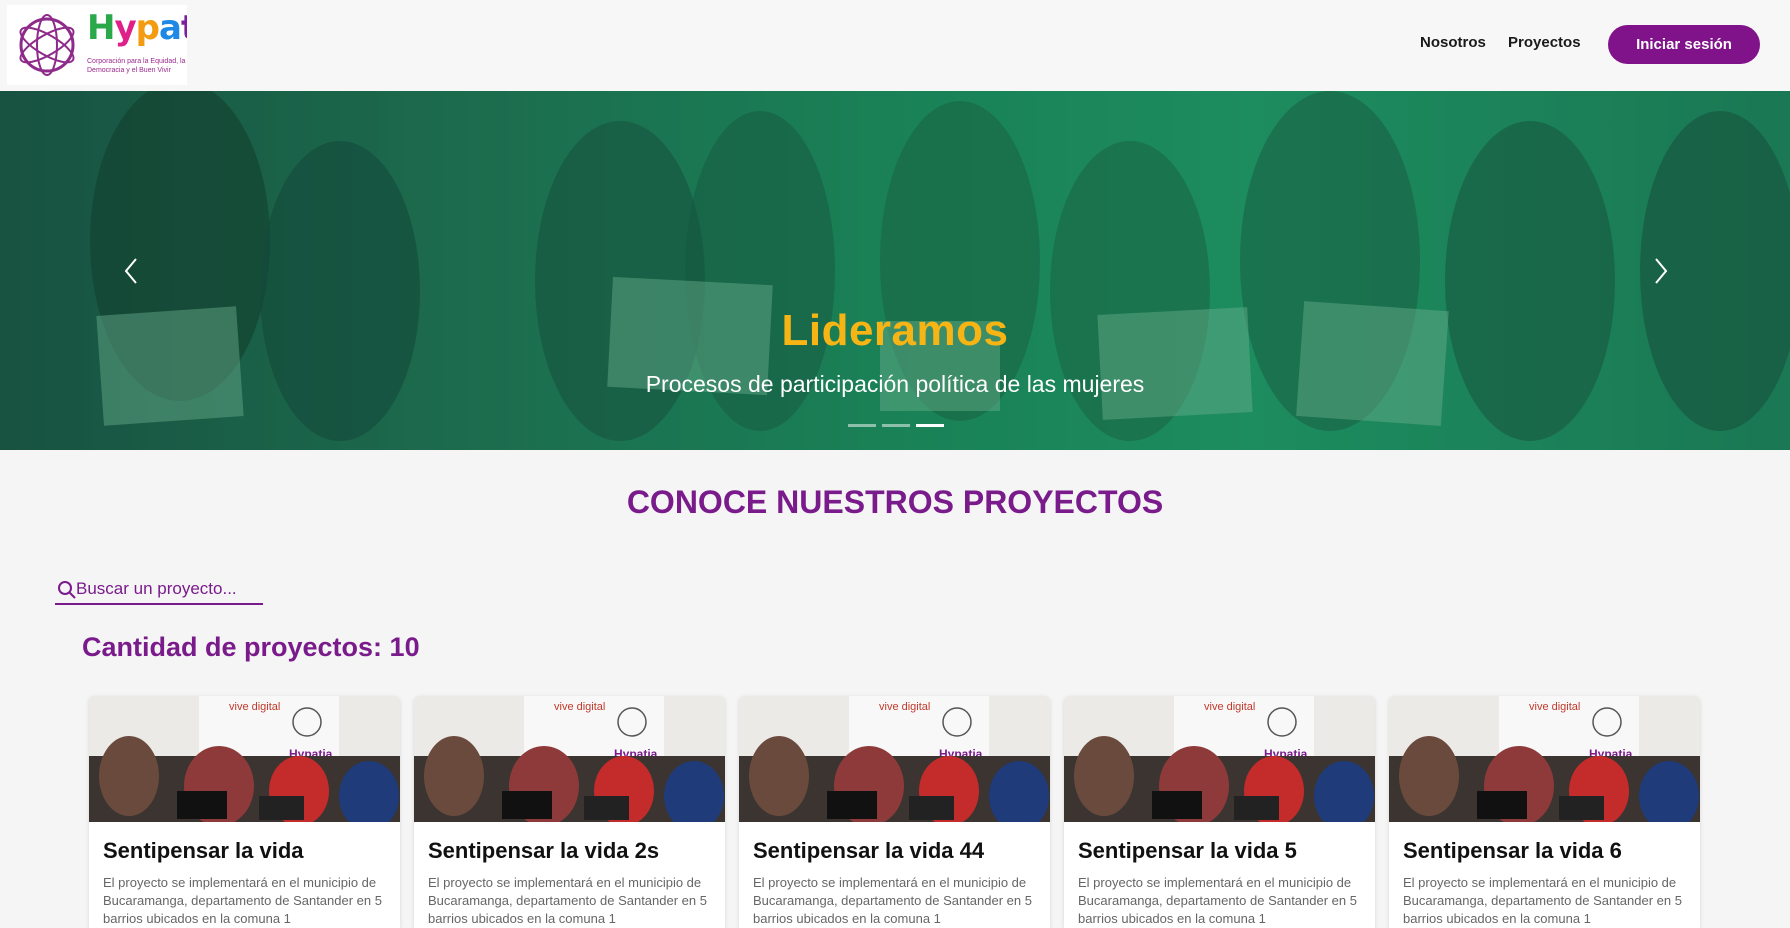 The image size is (1790, 928). What do you see at coordinates (895, 330) in the screenshot?
I see `hero-title: Lideramos` at bounding box center [895, 330].